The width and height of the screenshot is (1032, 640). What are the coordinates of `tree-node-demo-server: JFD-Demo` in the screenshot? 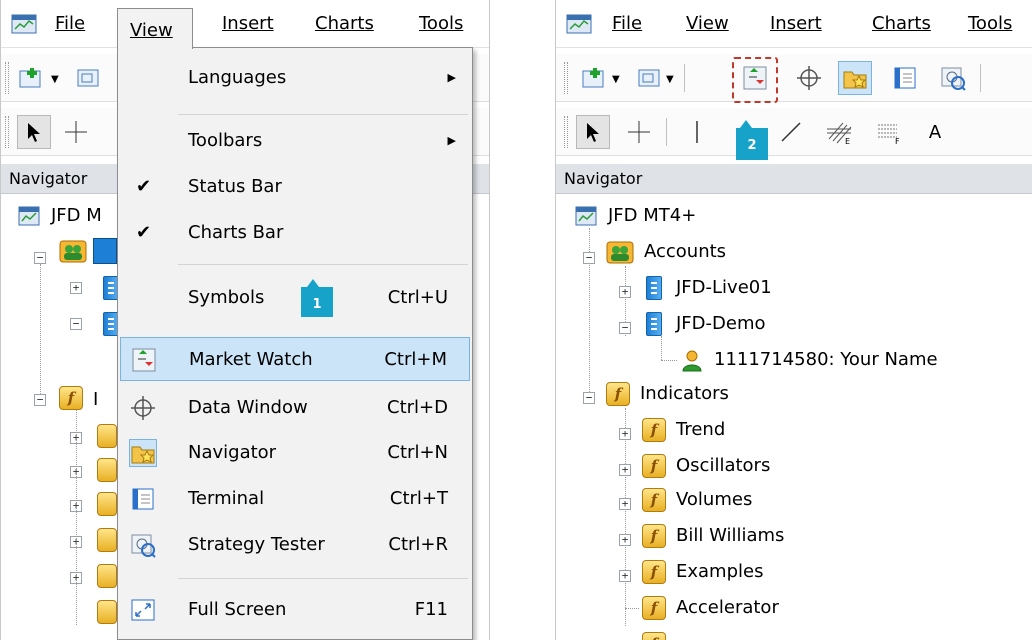 It's located at (704, 324).